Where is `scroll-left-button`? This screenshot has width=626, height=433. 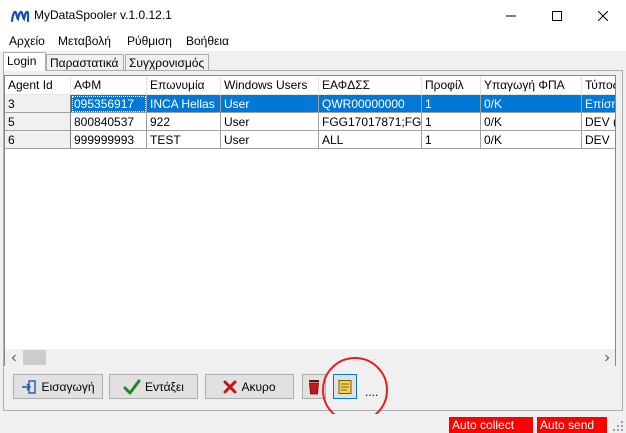 scroll-left-button is located at coordinates (13, 357).